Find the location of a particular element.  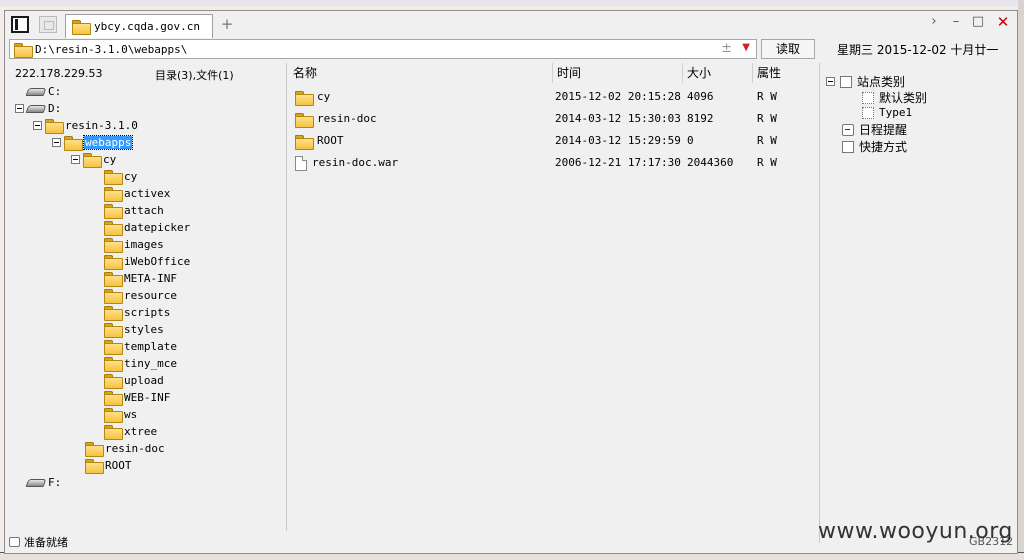

category-item: 默认类别 is located at coordinates (894, 97).